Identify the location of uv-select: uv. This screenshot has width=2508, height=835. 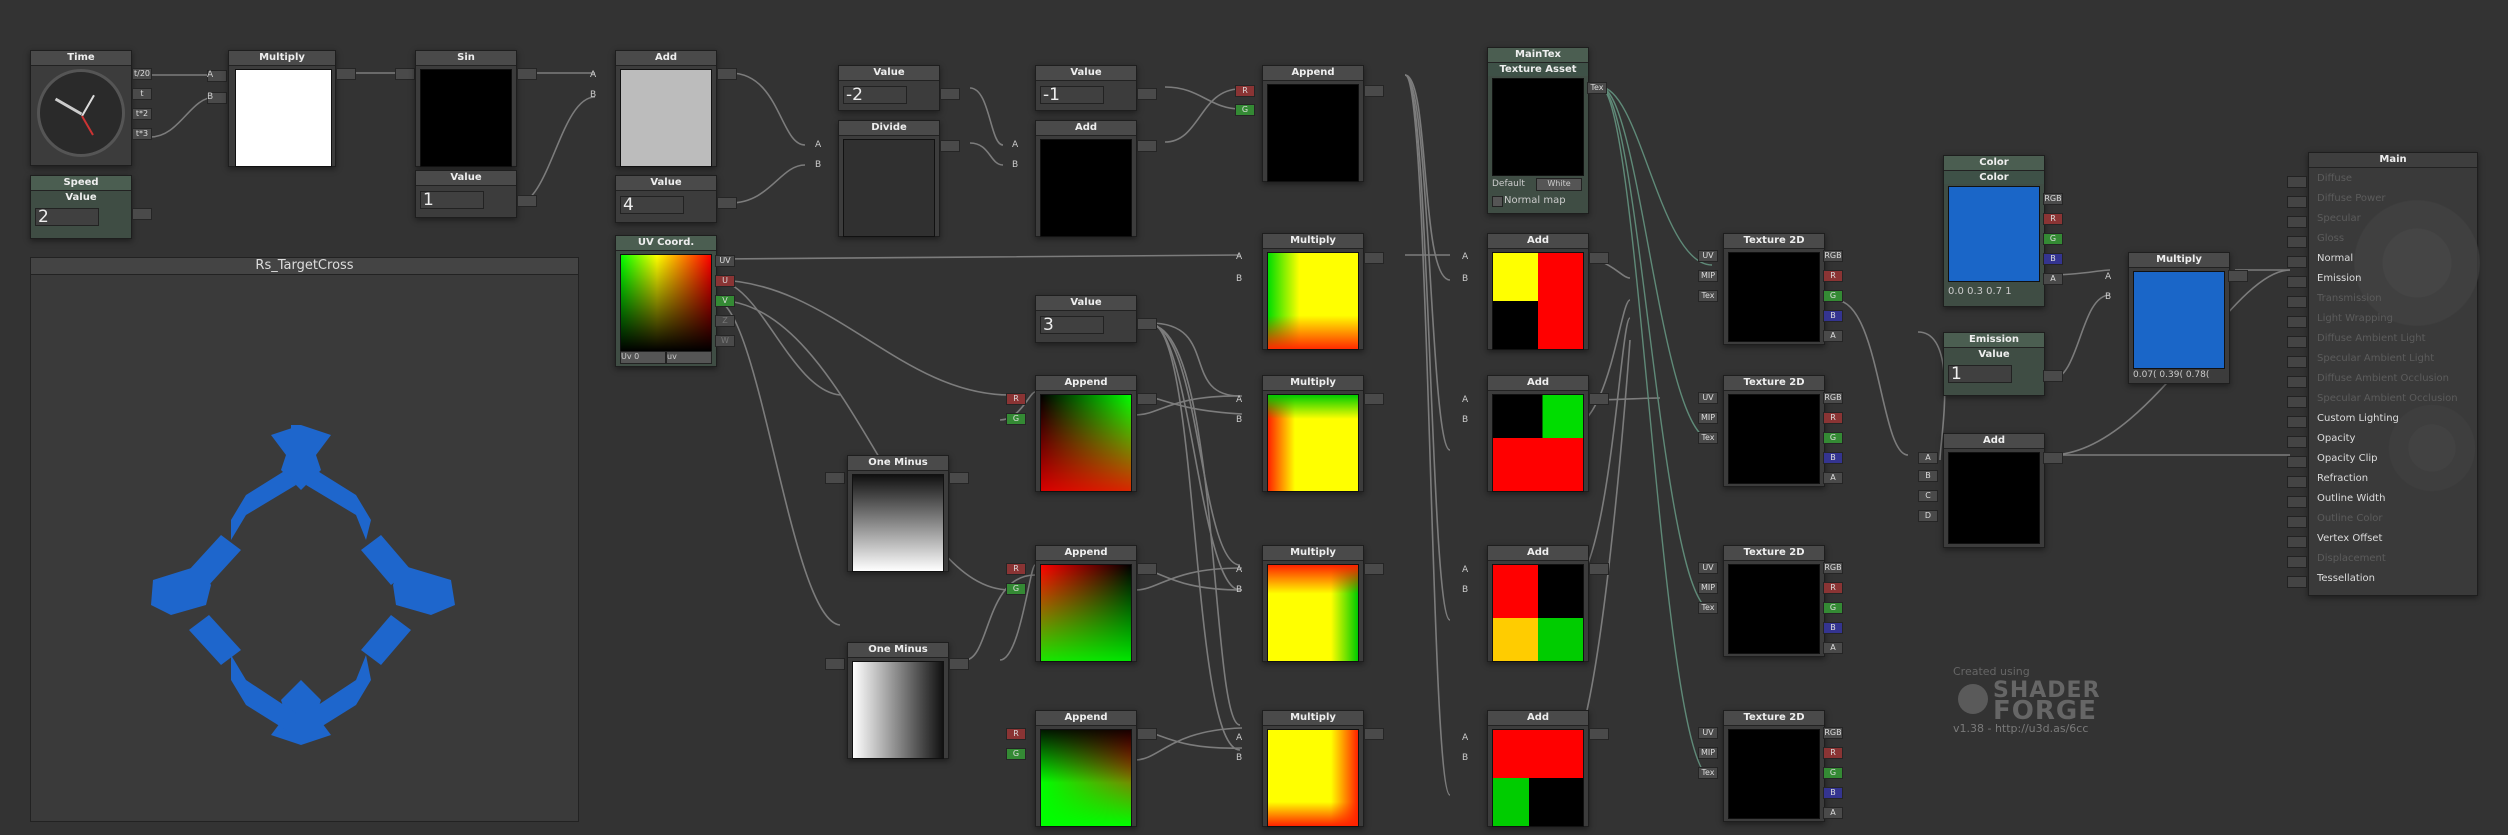
(689, 357).